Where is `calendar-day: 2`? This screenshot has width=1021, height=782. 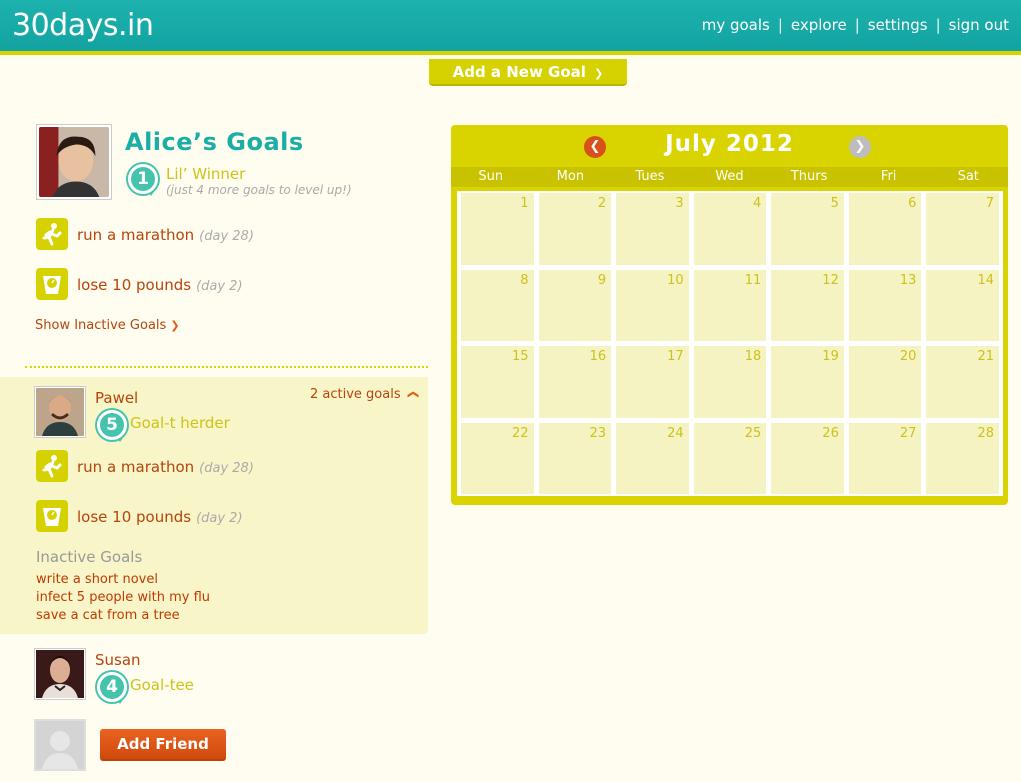
calendar-day: 2 is located at coordinates (575, 229).